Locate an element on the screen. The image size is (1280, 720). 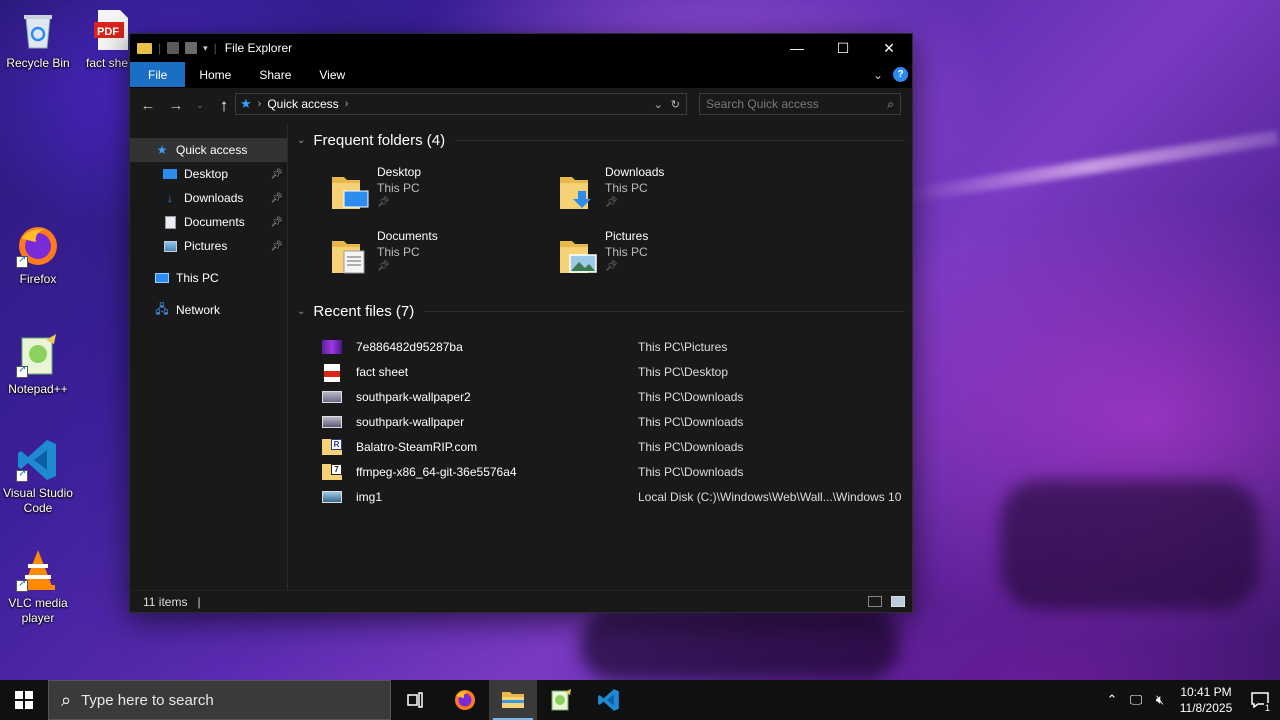
nav-item-quick-access: ★ Quick access is located at coordinates (208, 150).